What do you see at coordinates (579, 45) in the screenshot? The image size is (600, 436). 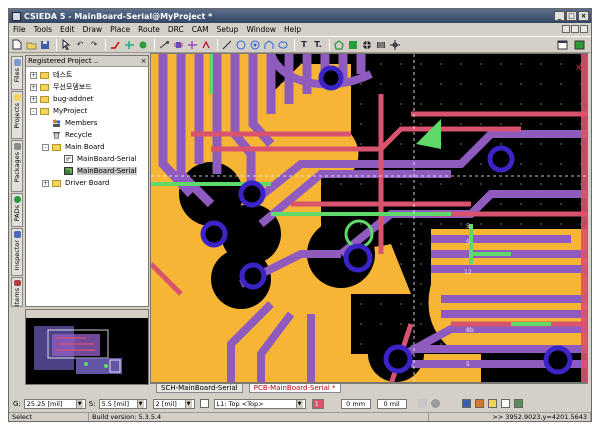 I see `split-view-icon` at bounding box center [579, 45].